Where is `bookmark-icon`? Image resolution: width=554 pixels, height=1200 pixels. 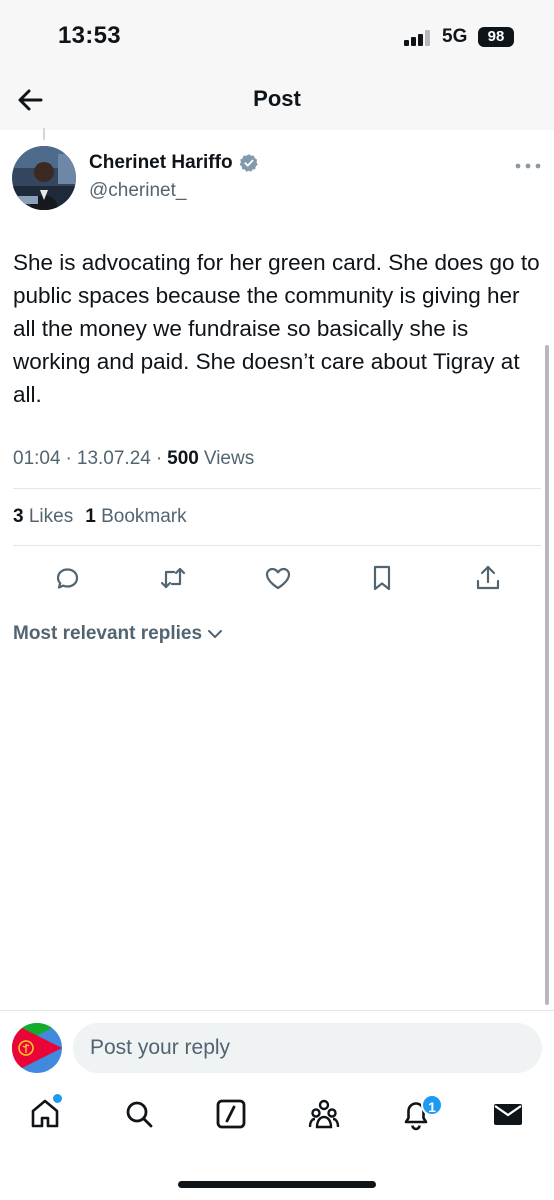 bookmark-icon is located at coordinates (382, 578).